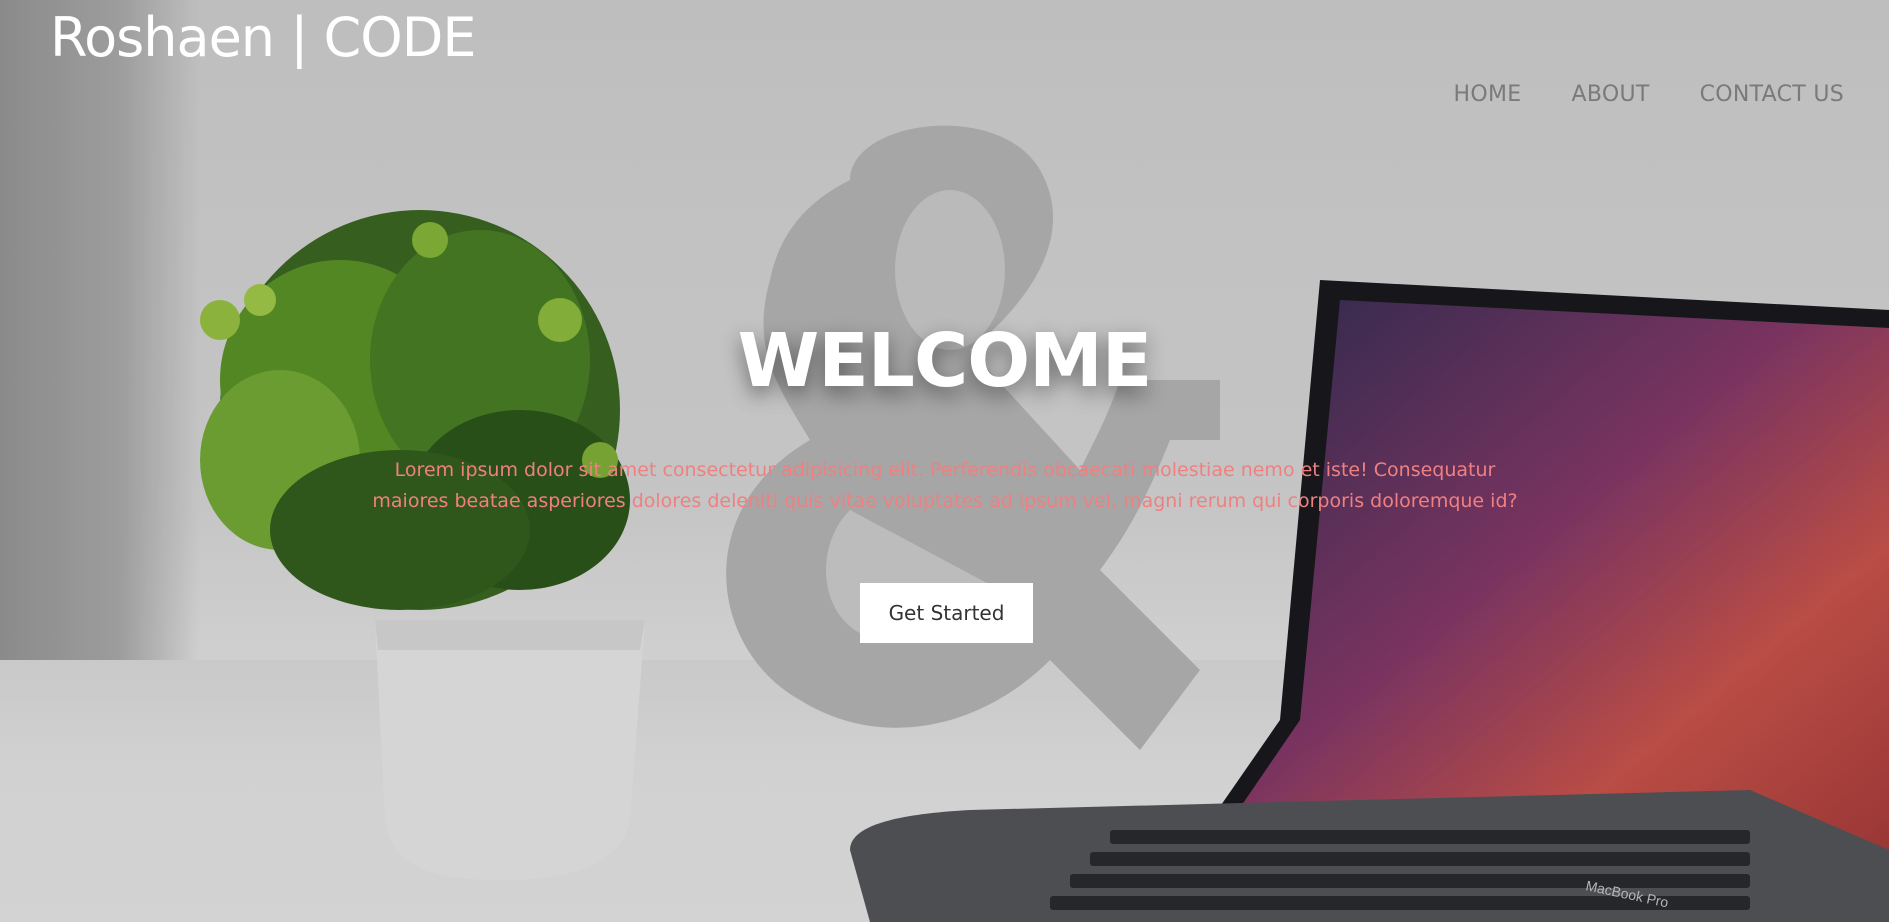 Image resolution: width=1889 pixels, height=922 pixels. What do you see at coordinates (946, 613) in the screenshot?
I see `get-started-button: Get Started` at bounding box center [946, 613].